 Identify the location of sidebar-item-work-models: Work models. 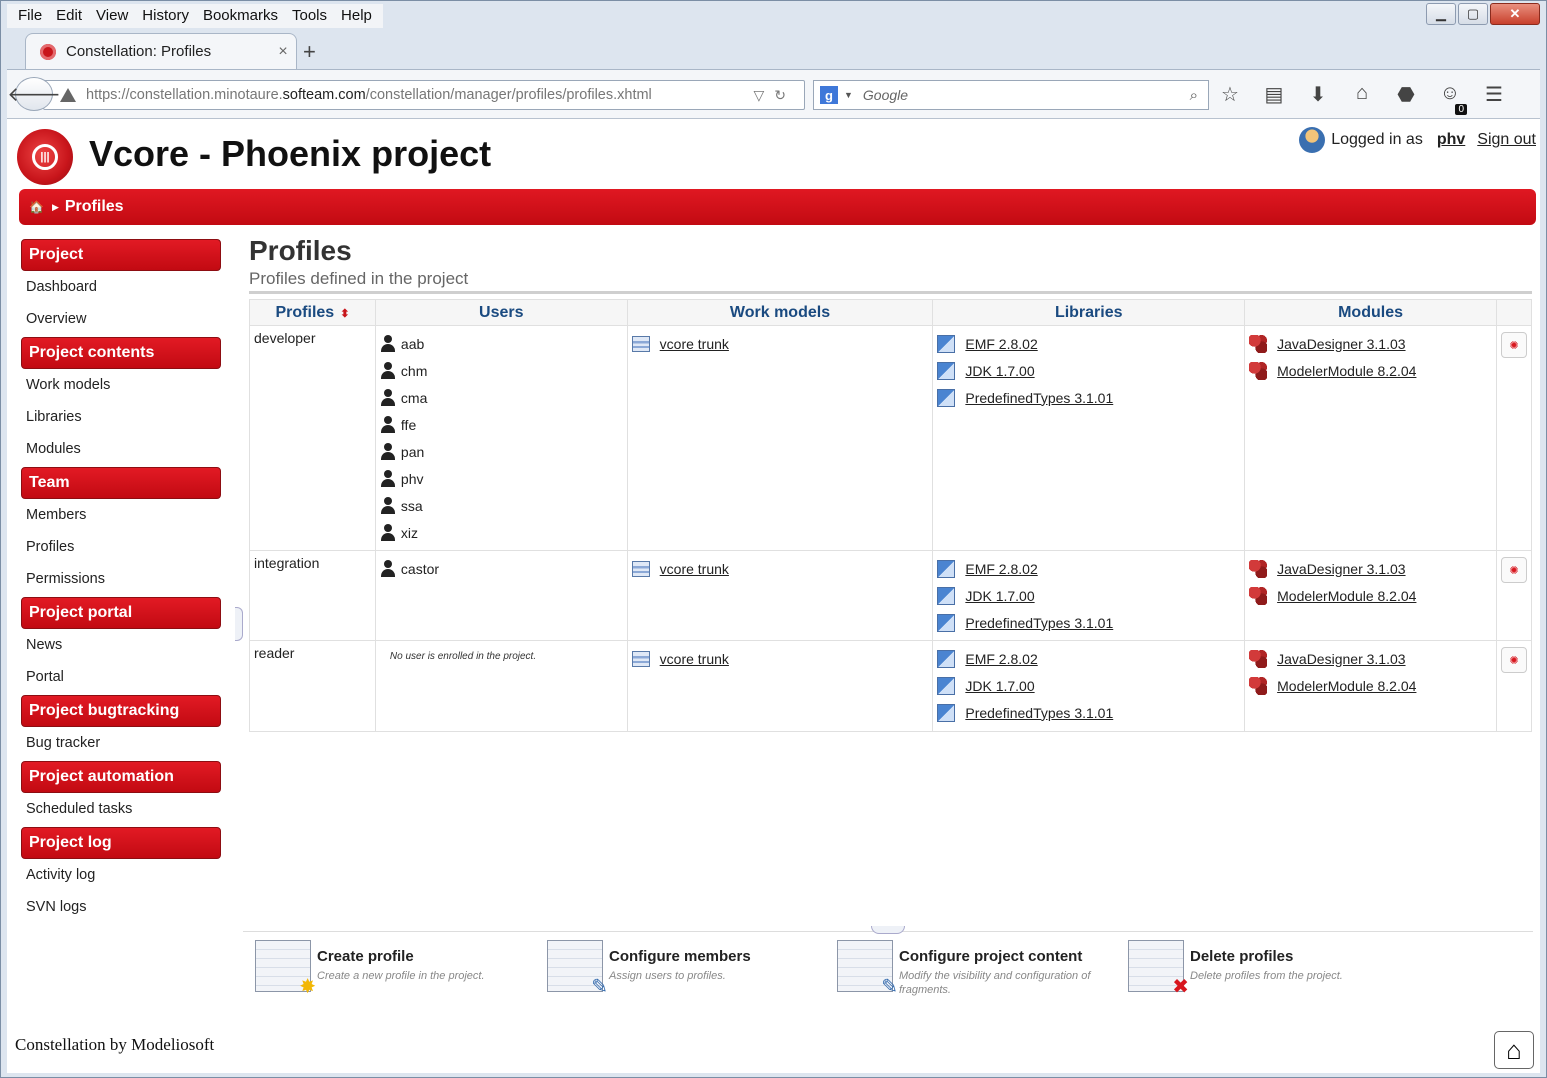
(121, 387).